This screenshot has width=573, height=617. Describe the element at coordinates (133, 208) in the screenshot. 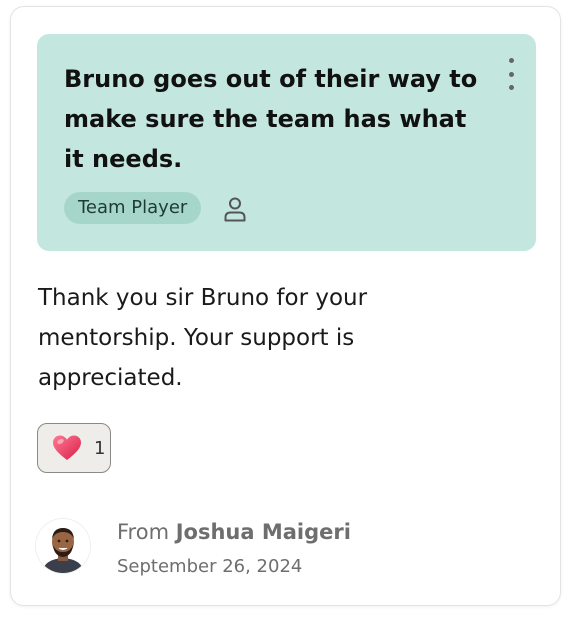

I see `value-tag: Team Player` at that location.